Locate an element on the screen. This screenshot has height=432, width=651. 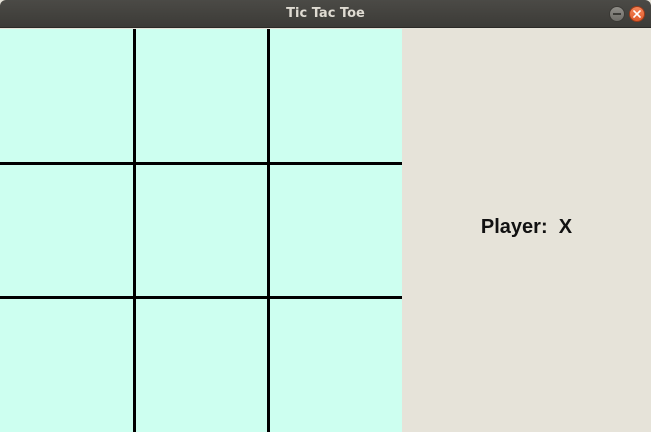
player-status: Player: X is located at coordinates (526, 227).